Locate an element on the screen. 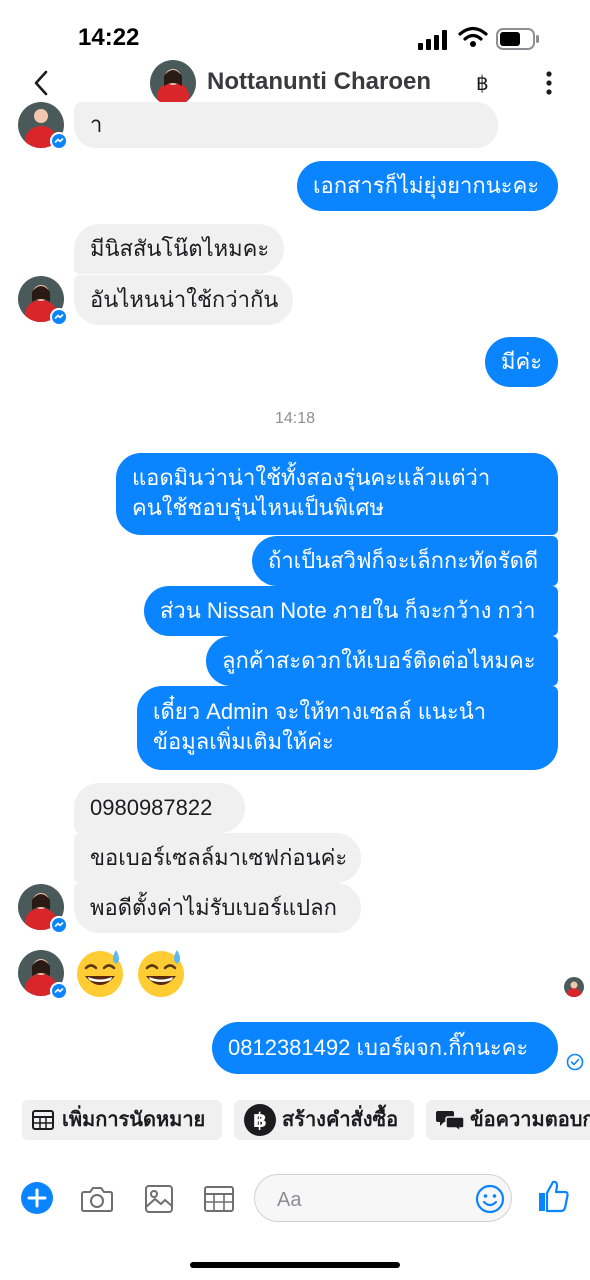  outgoing-message: มีค่ะ is located at coordinates (521, 362).